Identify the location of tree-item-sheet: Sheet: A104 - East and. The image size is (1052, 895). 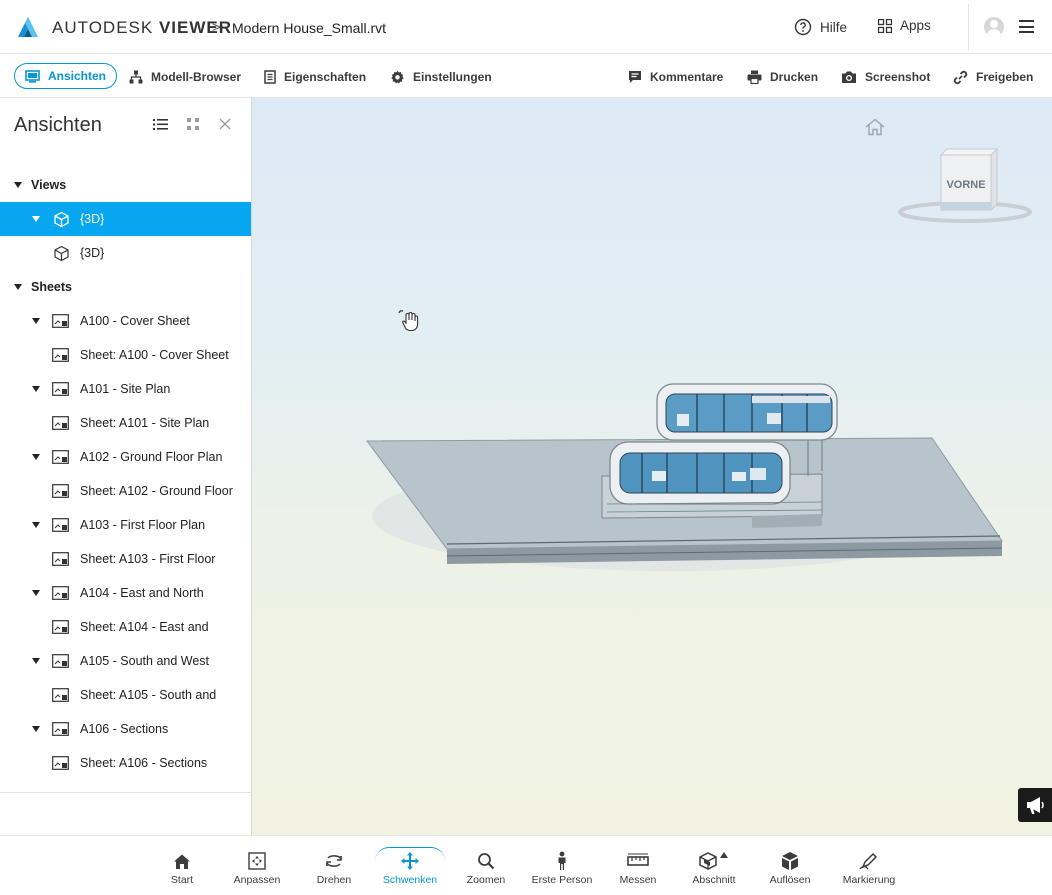
(125, 627).